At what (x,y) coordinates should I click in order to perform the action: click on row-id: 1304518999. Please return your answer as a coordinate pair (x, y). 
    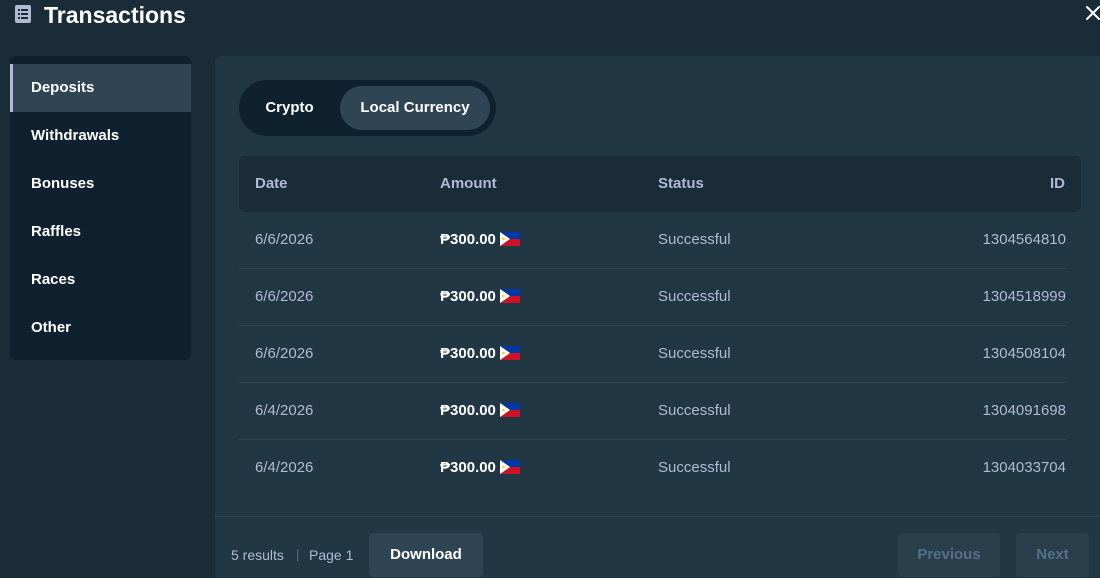
    Looking at the image, I should click on (1024, 296).